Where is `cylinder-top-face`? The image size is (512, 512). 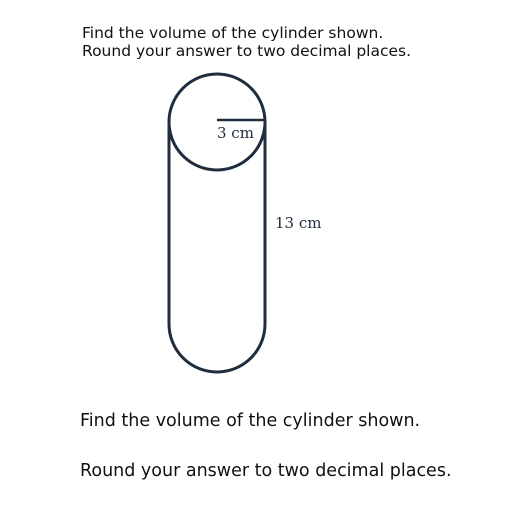
cylinder-top-face is located at coordinates (217, 122).